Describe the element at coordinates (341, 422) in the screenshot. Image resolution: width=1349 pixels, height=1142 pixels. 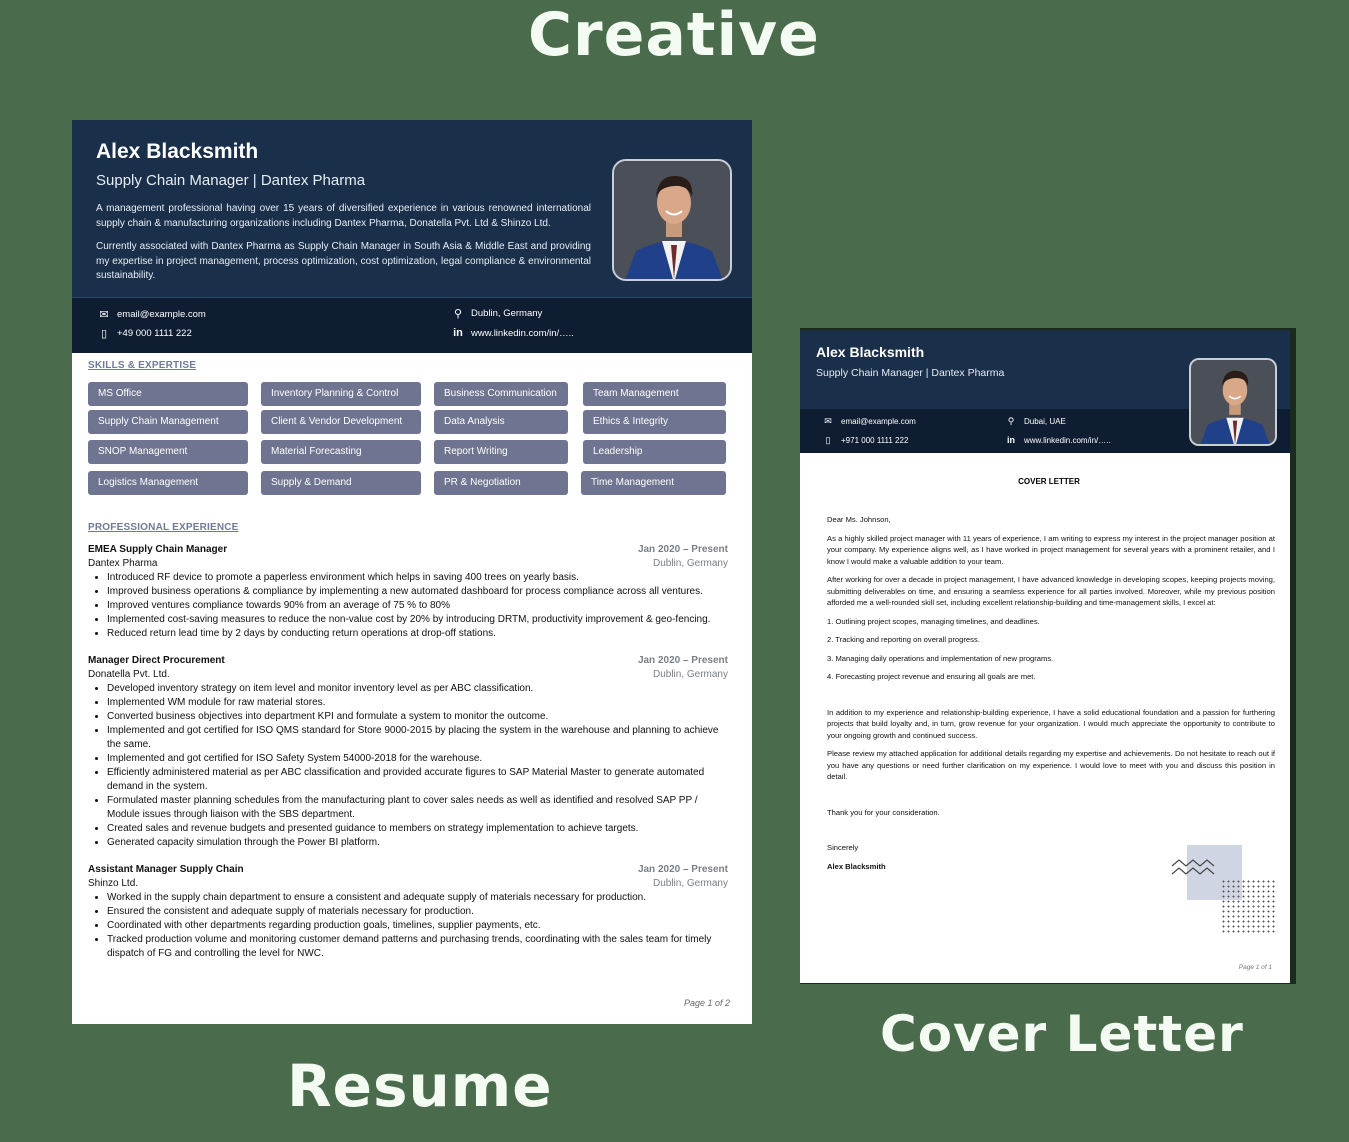
I see `skill-tag: Client & Vendor Development` at that location.